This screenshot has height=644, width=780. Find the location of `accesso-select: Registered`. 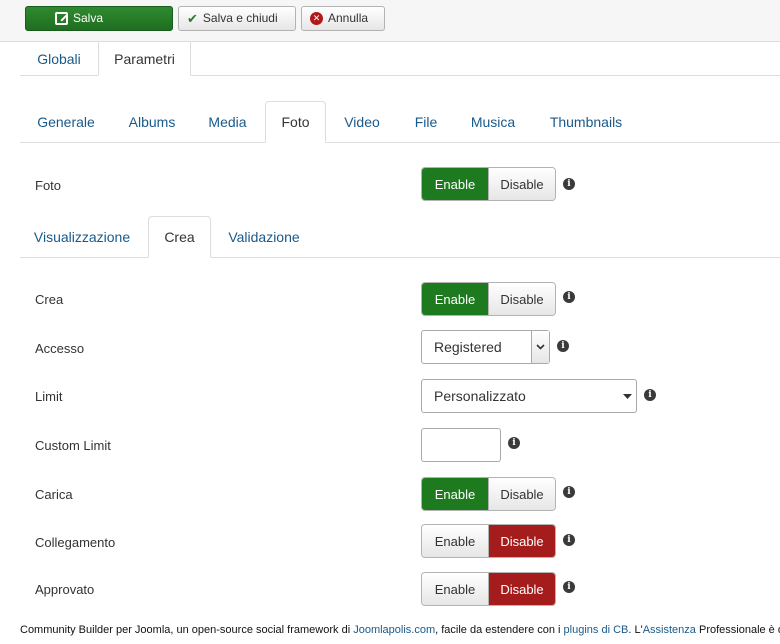

accesso-select: Registered is located at coordinates (485, 347).